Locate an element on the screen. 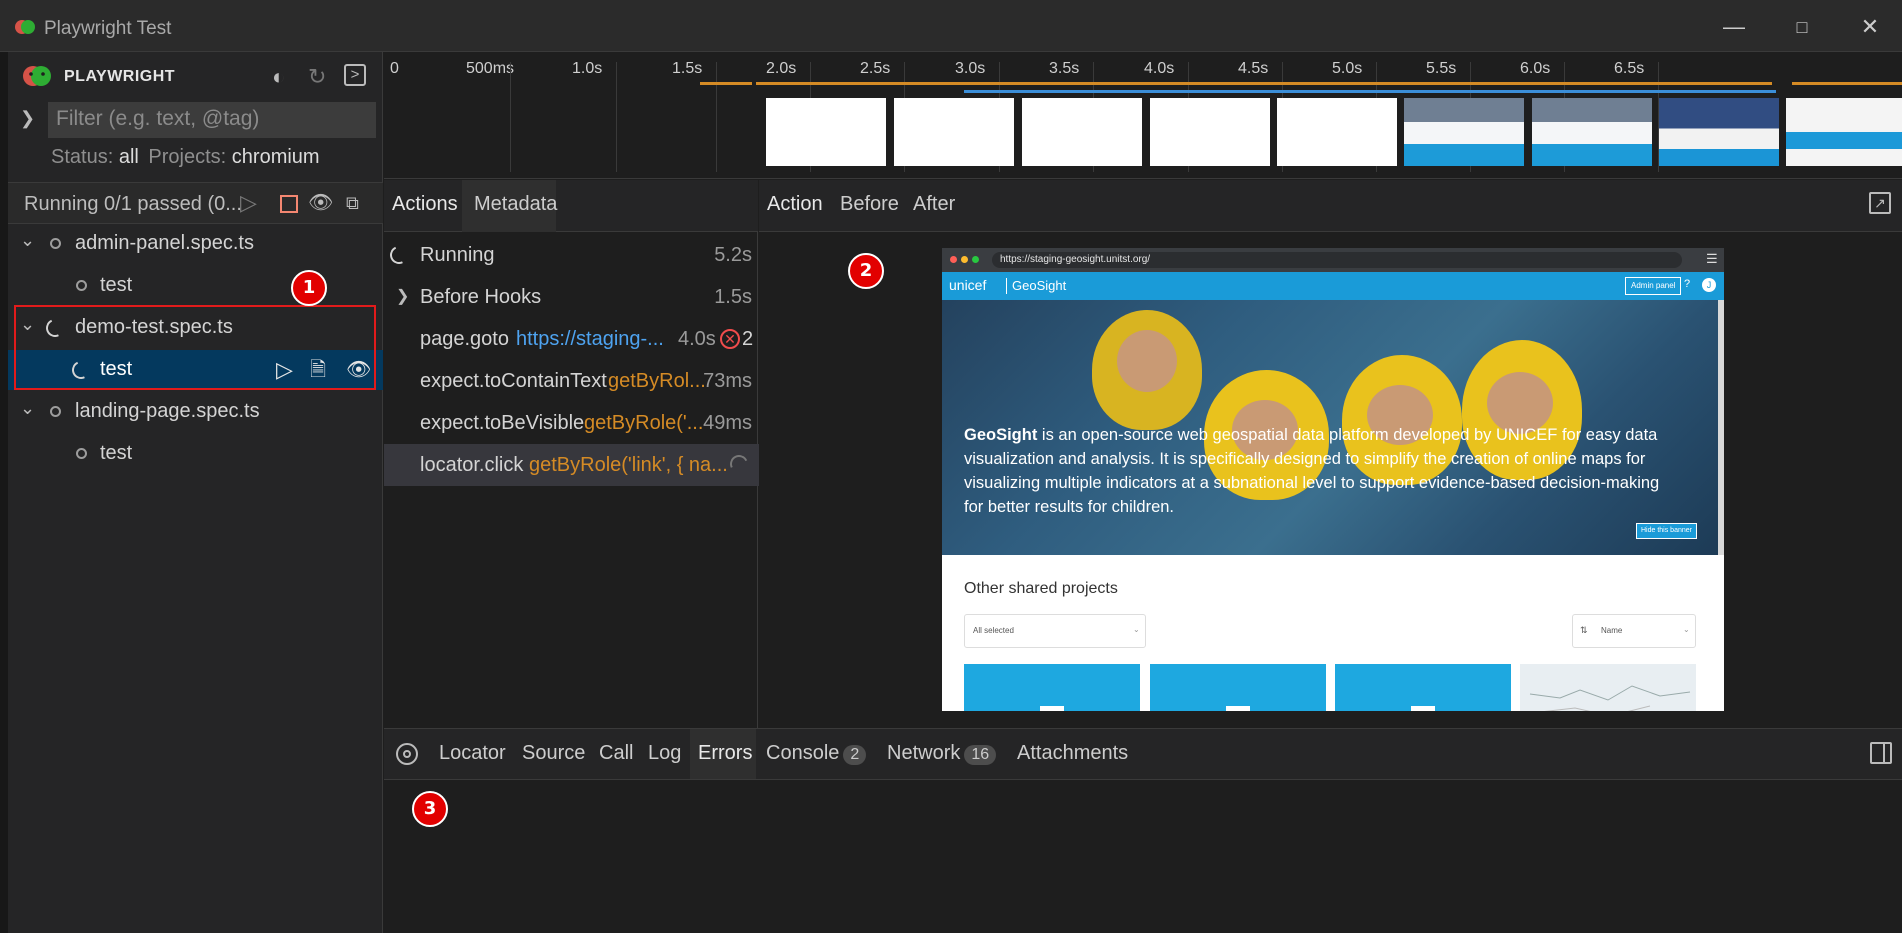 The width and height of the screenshot is (1902, 933). tree-item-admin-panel: ⌄ admin-panel.spec.ts is located at coordinates (195, 244).